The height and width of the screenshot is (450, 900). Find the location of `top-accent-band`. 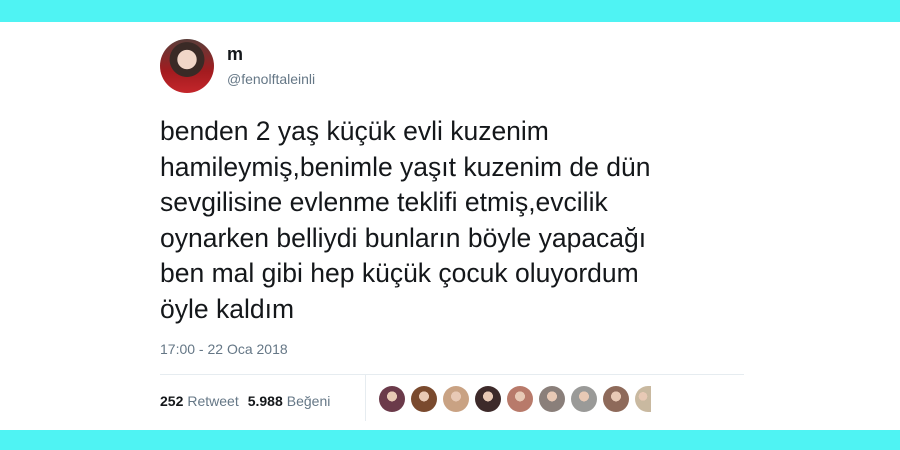

top-accent-band is located at coordinates (450, 11).